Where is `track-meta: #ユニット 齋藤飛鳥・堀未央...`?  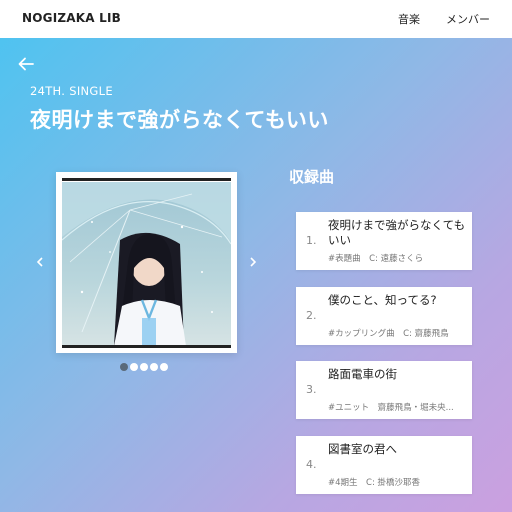
track-meta: #ユニット 齋藤飛鳥・堀未央... is located at coordinates (391, 408).